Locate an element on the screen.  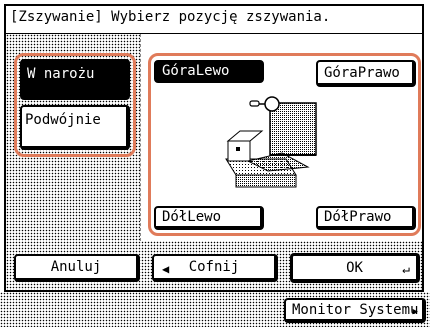
double-button: Podwójnie is located at coordinates (75, 127).